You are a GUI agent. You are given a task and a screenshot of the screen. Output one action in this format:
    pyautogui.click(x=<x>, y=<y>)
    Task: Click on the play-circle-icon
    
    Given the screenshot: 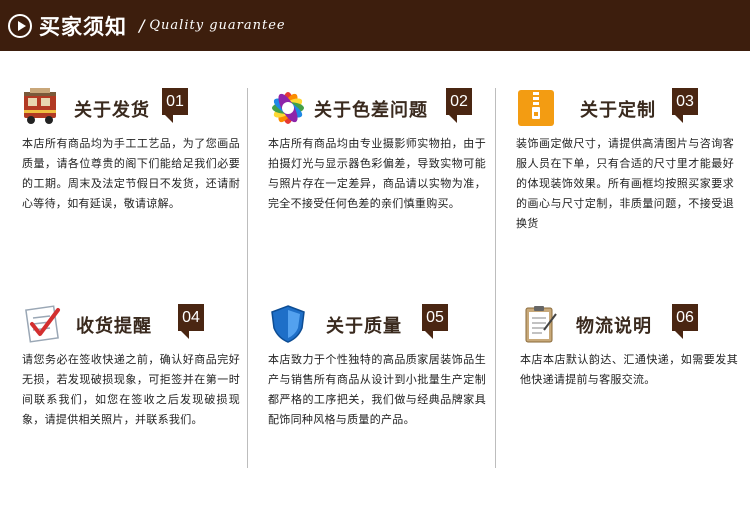 What is the action you would take?
    pyautogui.click(x=20, y=25)
    